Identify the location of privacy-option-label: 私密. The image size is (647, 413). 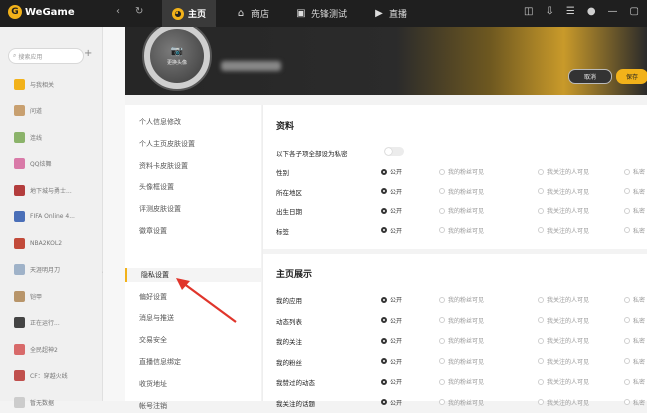
(639, 382).